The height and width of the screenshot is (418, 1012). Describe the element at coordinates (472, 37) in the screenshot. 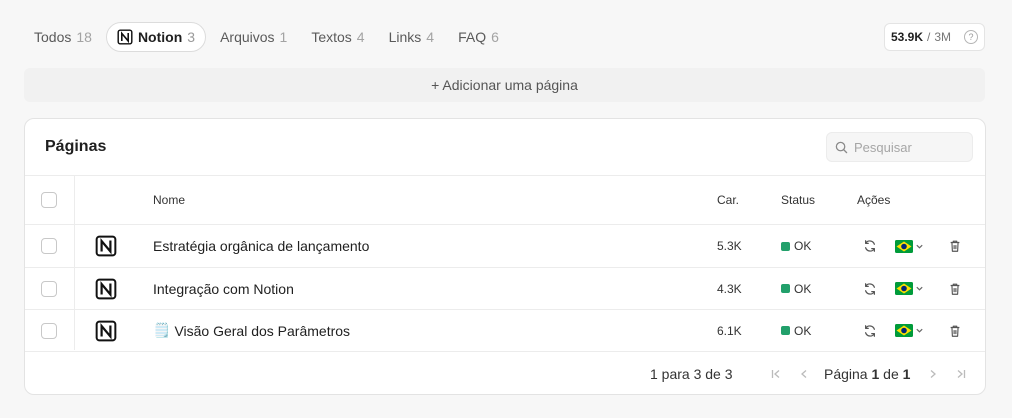

I see `tab-label: FAQ` at that location.